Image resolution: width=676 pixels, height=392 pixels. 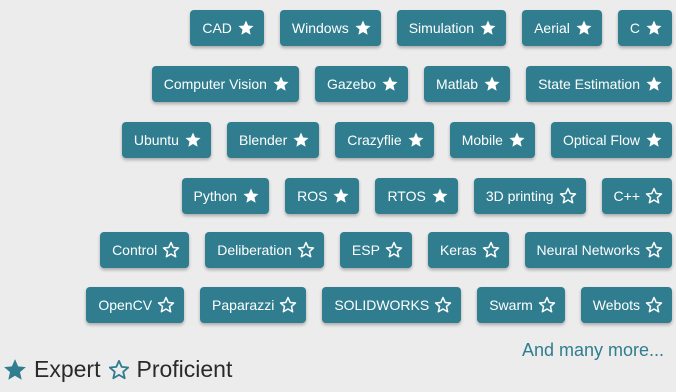 I want to click on skill-tag-label: Aerial, so click(x=552, y=28).